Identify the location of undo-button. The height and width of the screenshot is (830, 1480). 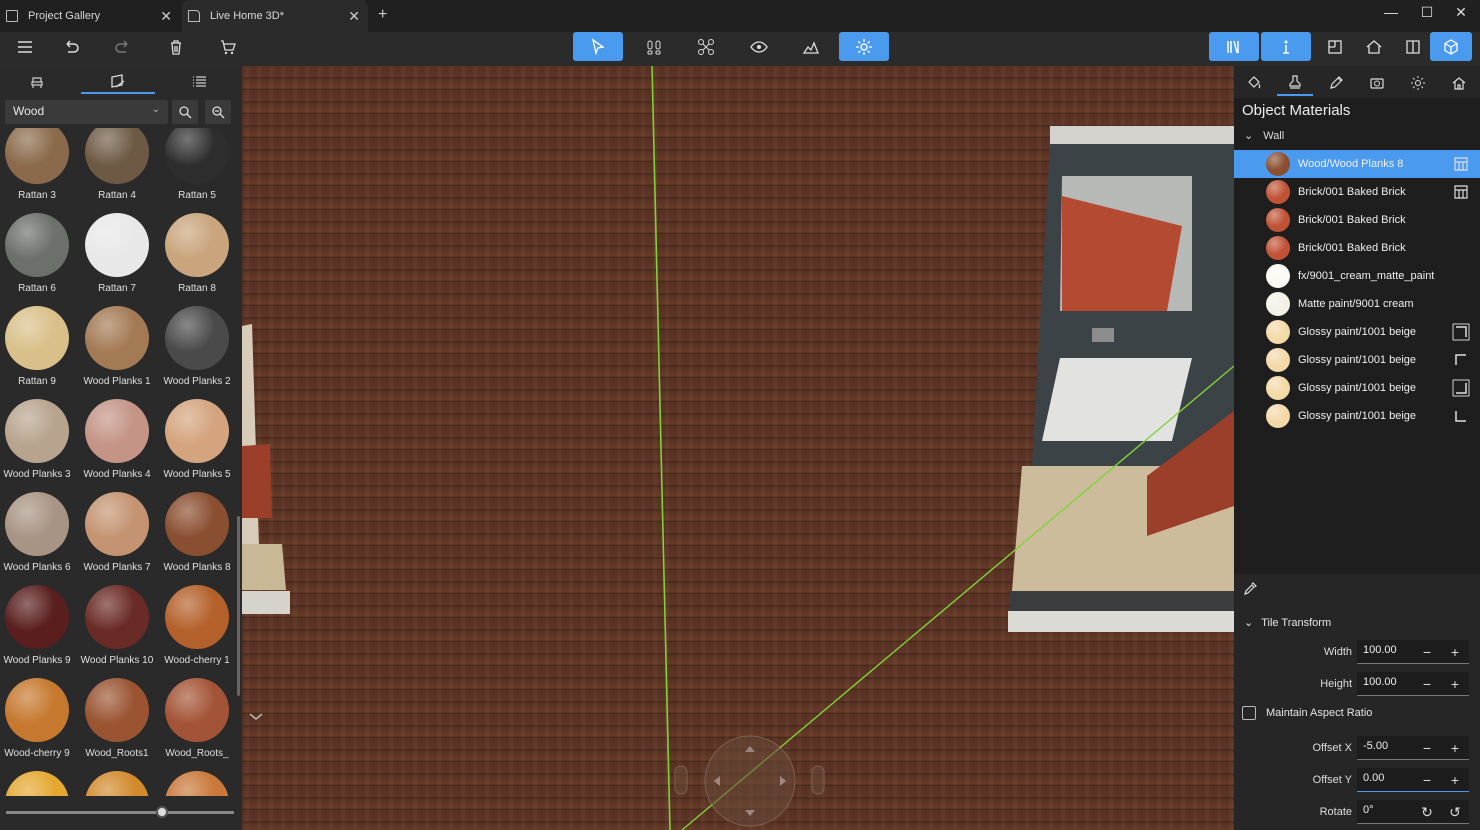
(71, 46).